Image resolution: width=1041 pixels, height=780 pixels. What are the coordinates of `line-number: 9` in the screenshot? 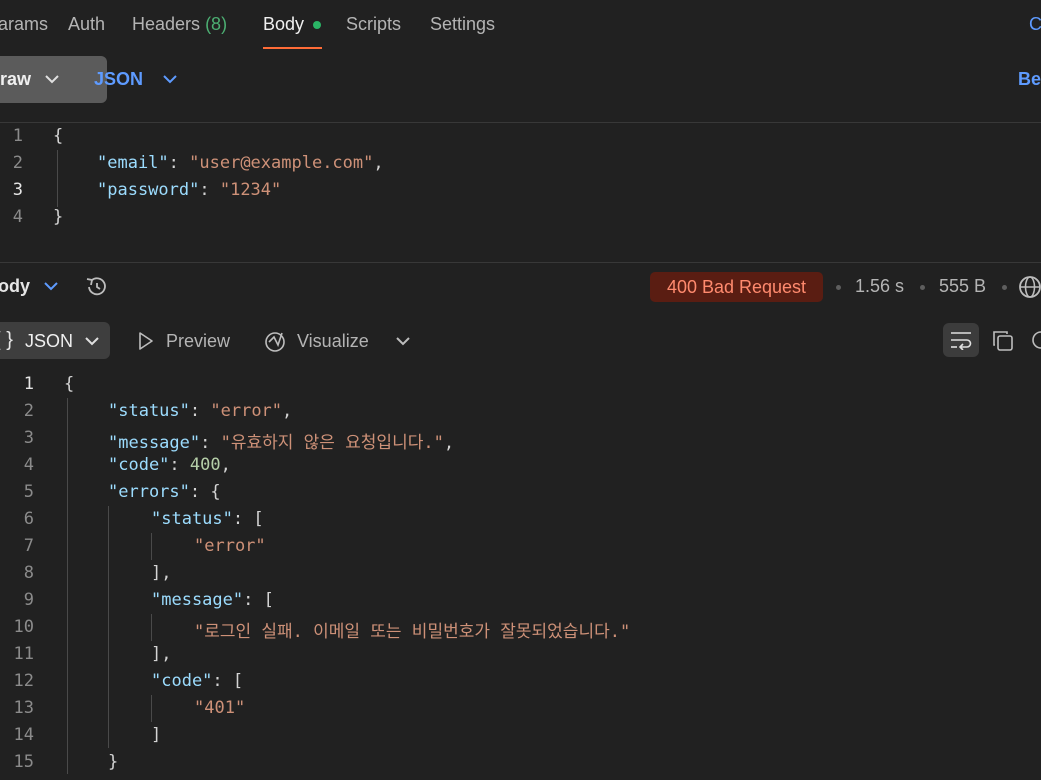 It's located at (28, 600).